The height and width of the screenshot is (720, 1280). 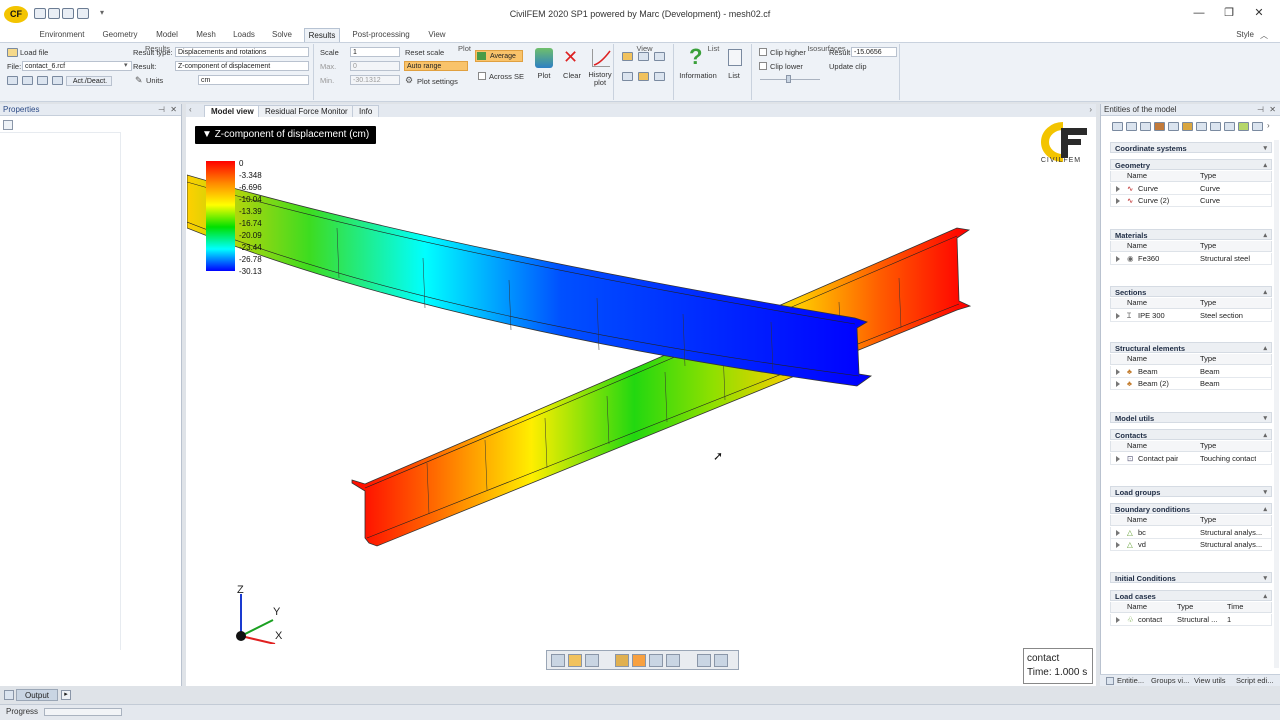 I want to click on entities-scrollbar, so click(x=1276, y=404).